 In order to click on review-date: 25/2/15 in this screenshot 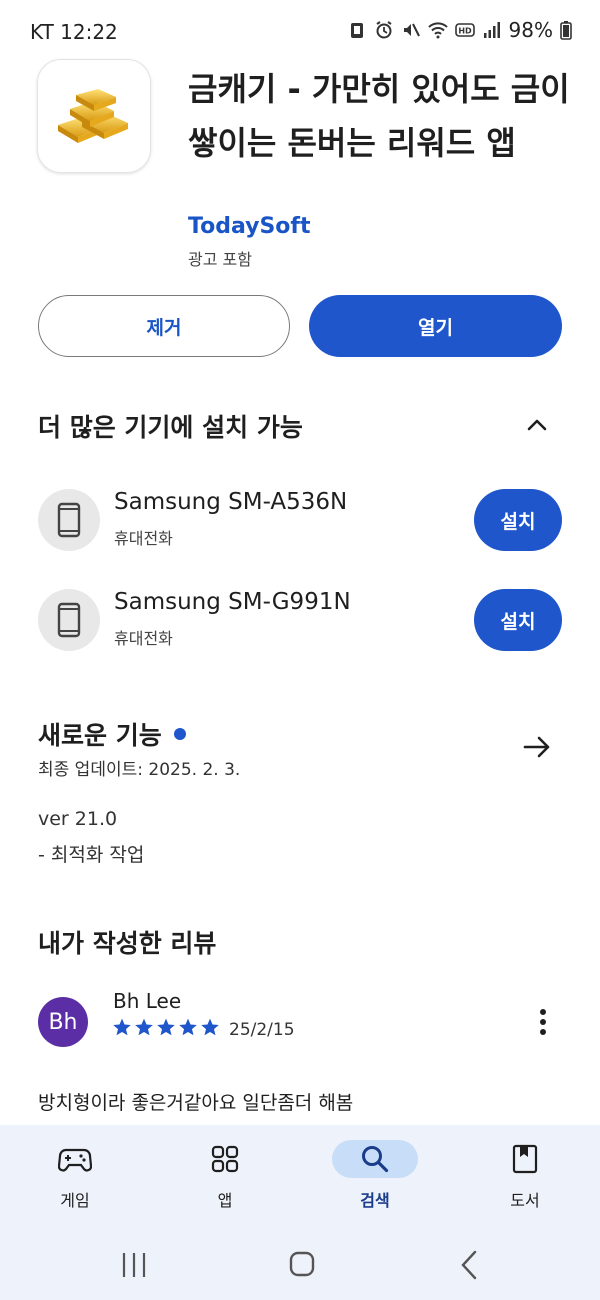, I will do `click(262, 1030)`.